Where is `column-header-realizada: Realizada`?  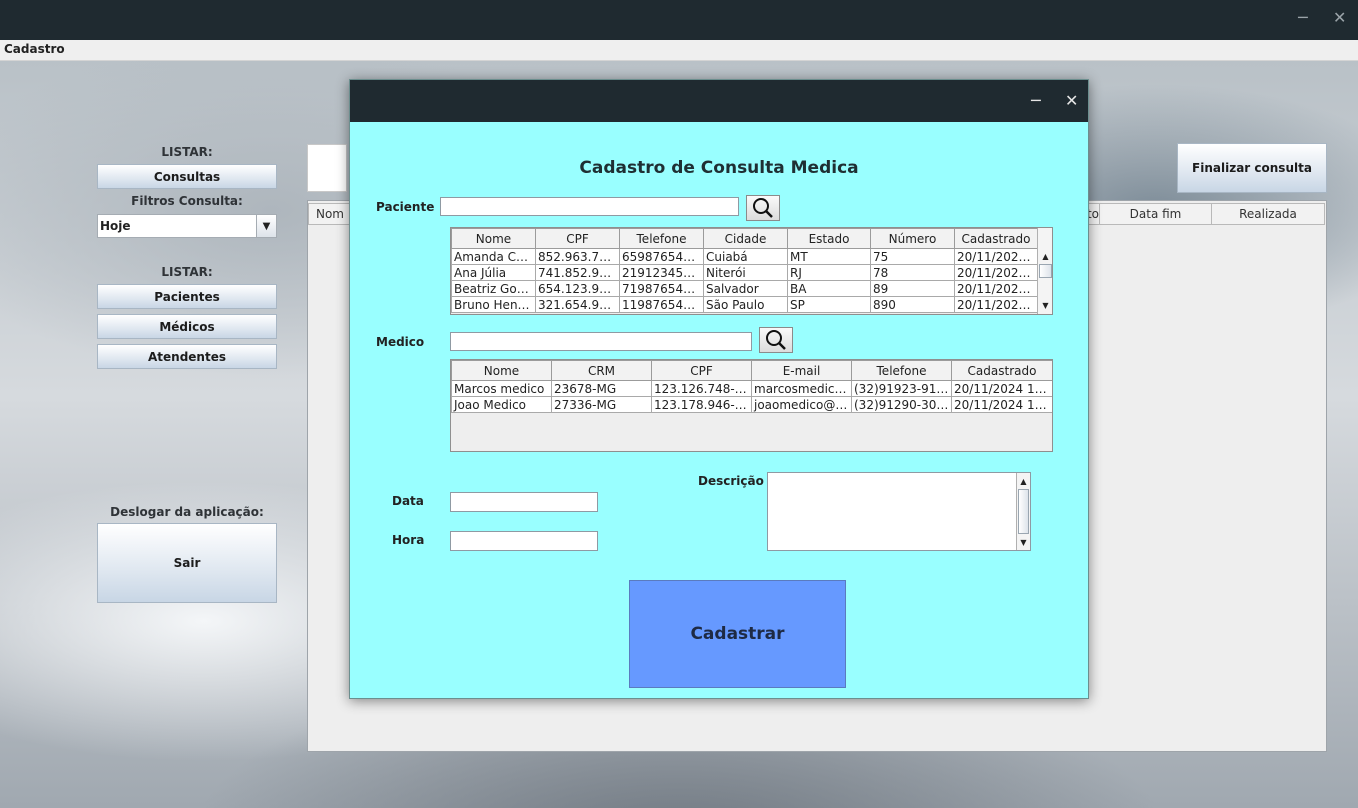 column-header-realizada: Realizada is located at coordinates (1268, 214).